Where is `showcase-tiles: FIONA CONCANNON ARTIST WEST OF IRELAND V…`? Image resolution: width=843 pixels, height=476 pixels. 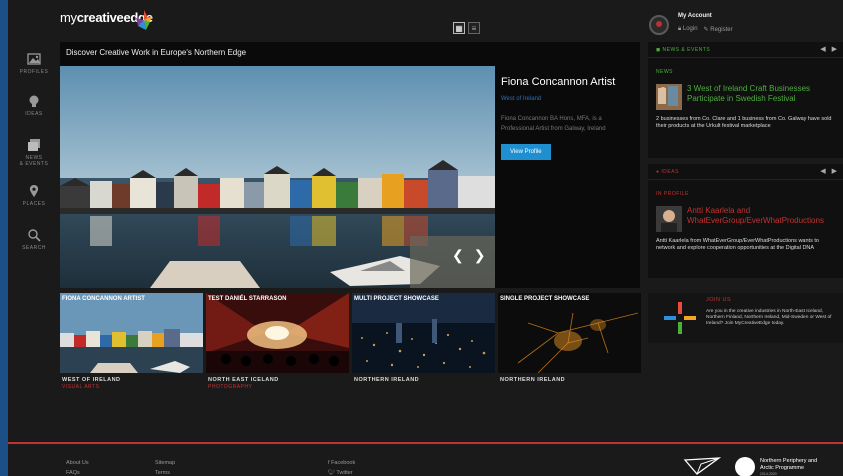
showcase-tiles: FIONA CONCANNON ARTIST WEST OF IRELAND V… is located at coordinates (350, 341).